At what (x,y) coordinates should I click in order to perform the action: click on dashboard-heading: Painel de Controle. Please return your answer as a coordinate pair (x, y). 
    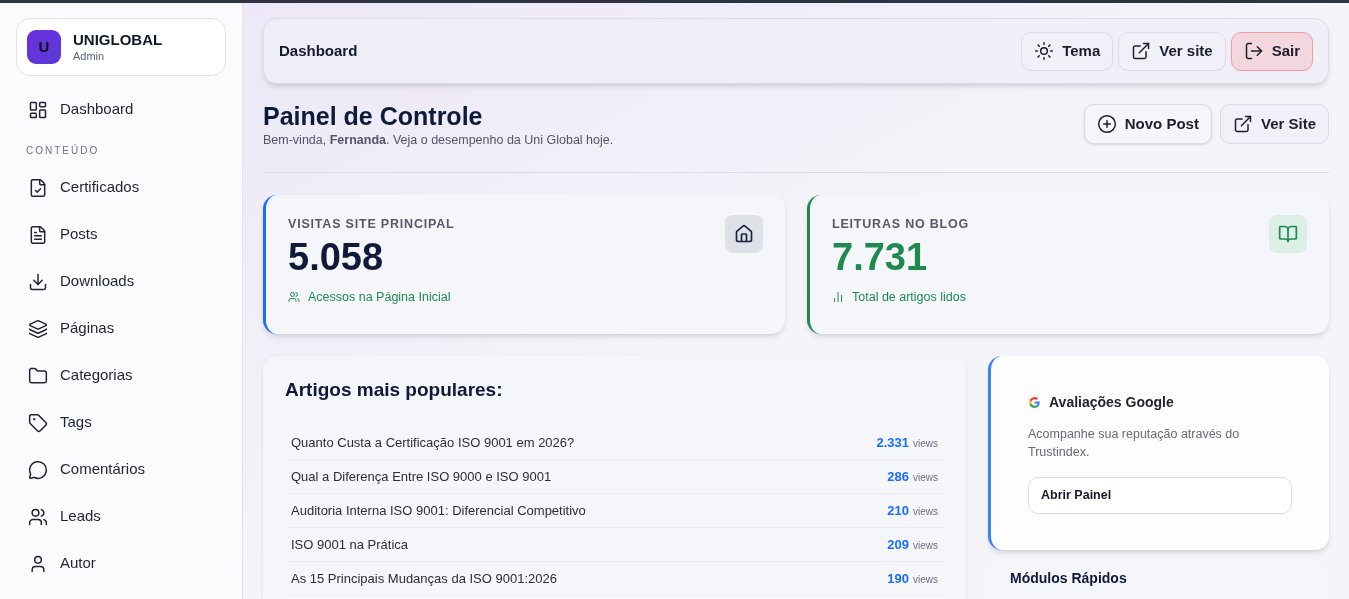
    Looking at the image, I should click on (373, 116).